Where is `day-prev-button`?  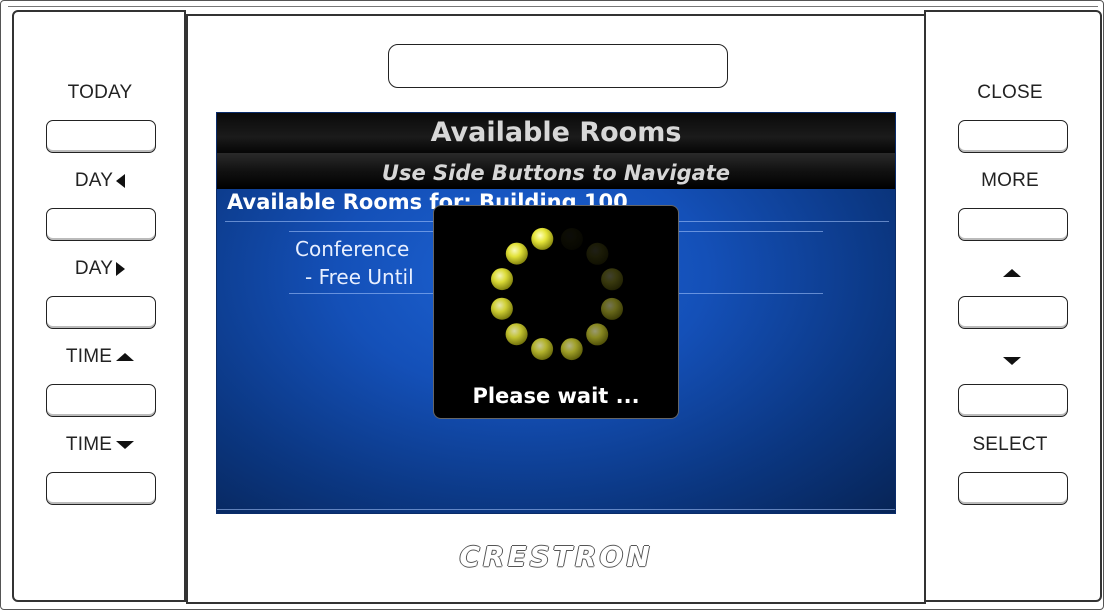 day-prev-button is located at coordinates (101, 224).